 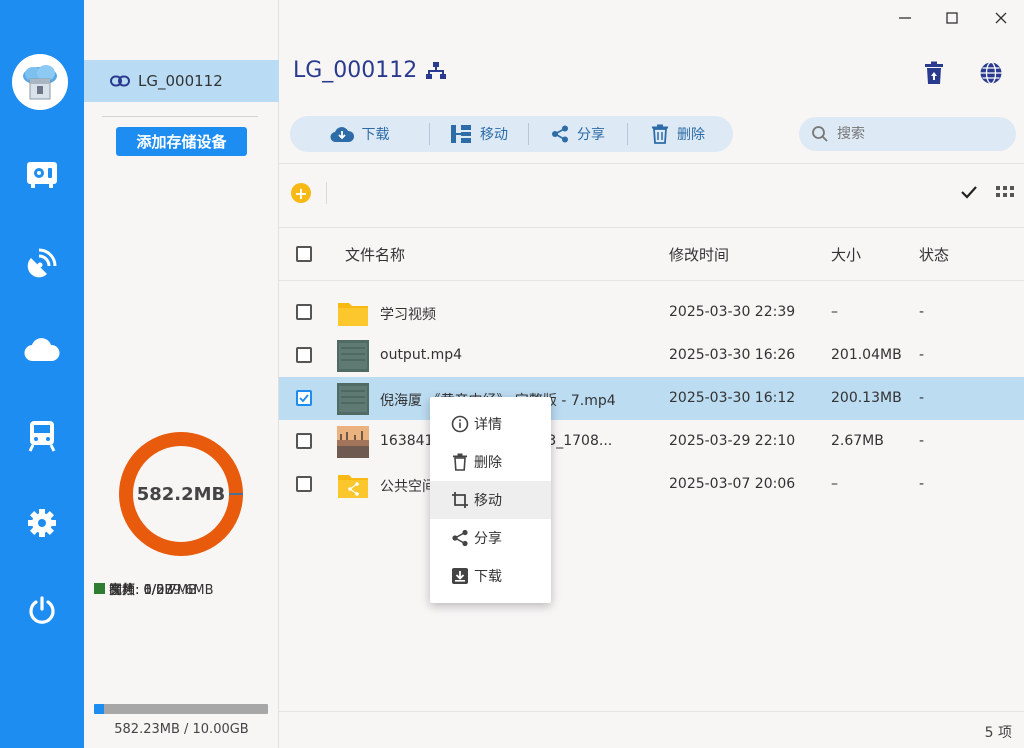 I want to click on folder-icon, so click(x=353, y=314).